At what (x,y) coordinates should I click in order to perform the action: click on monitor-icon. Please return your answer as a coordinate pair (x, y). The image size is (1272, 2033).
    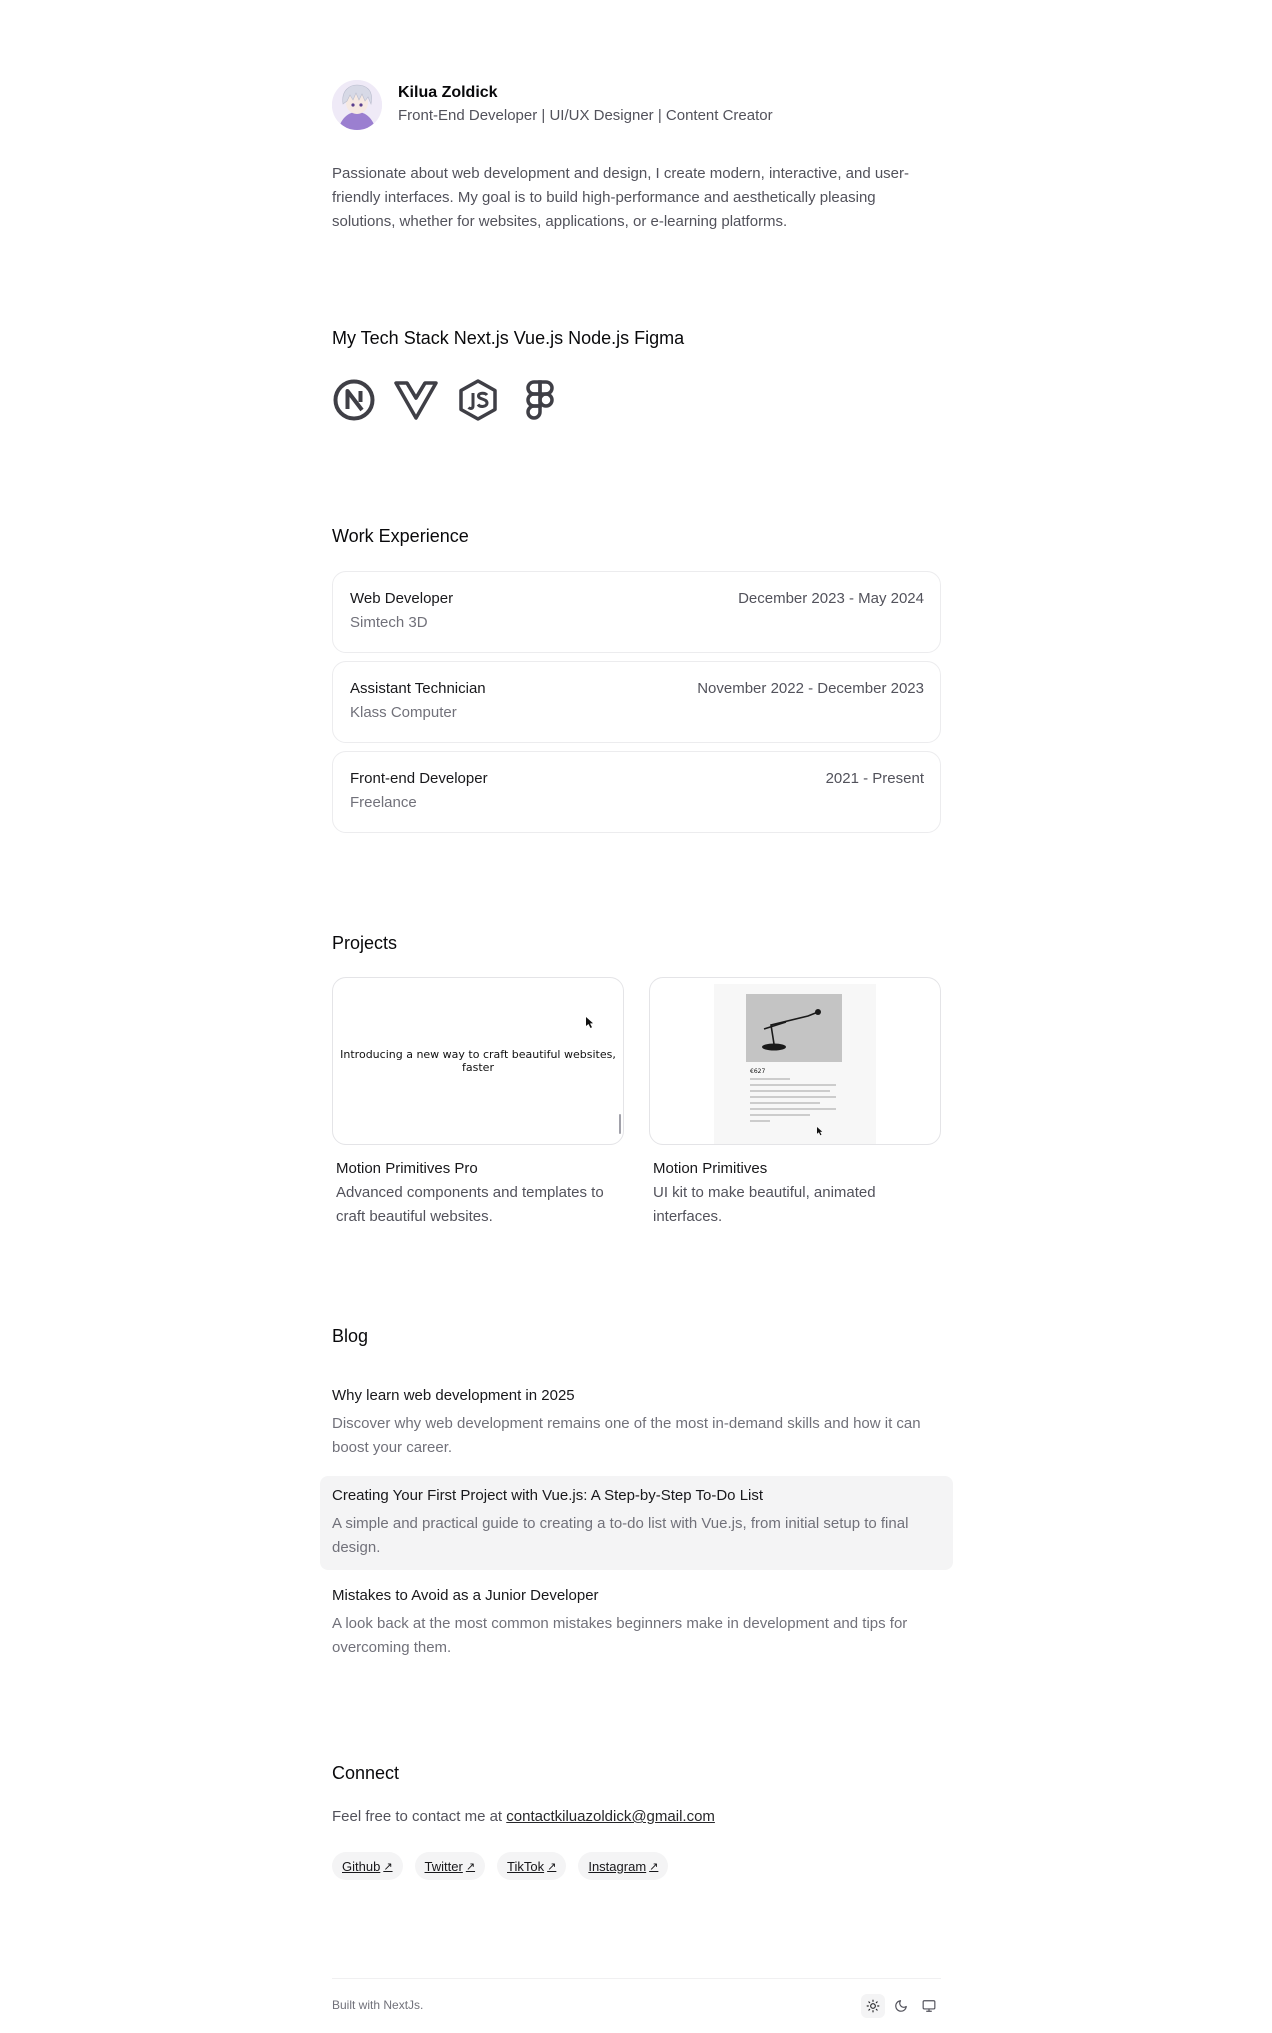
    Looking at the image, I should click on (929, 2006).